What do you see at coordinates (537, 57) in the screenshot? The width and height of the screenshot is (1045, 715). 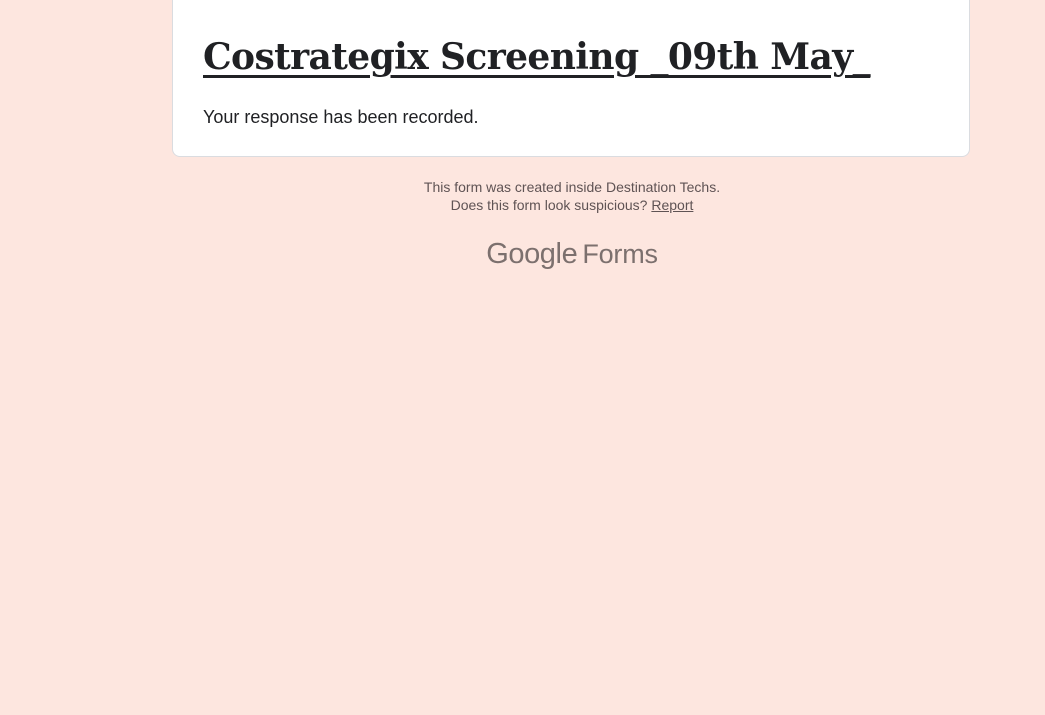 I see `form-title: Costrategix Screening _09th May_` at bounding box center [537, 57].